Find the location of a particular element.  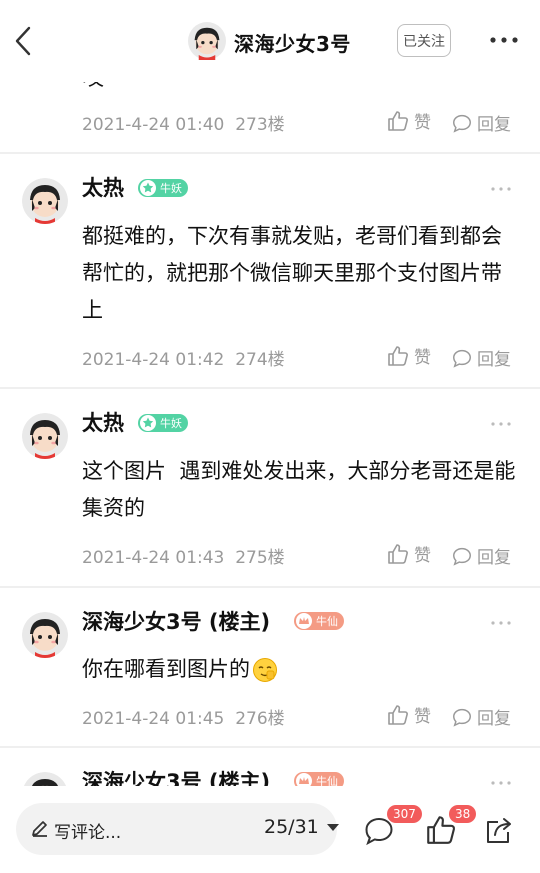

comment-count-badge: 307 is located at coordinates (404, 814).